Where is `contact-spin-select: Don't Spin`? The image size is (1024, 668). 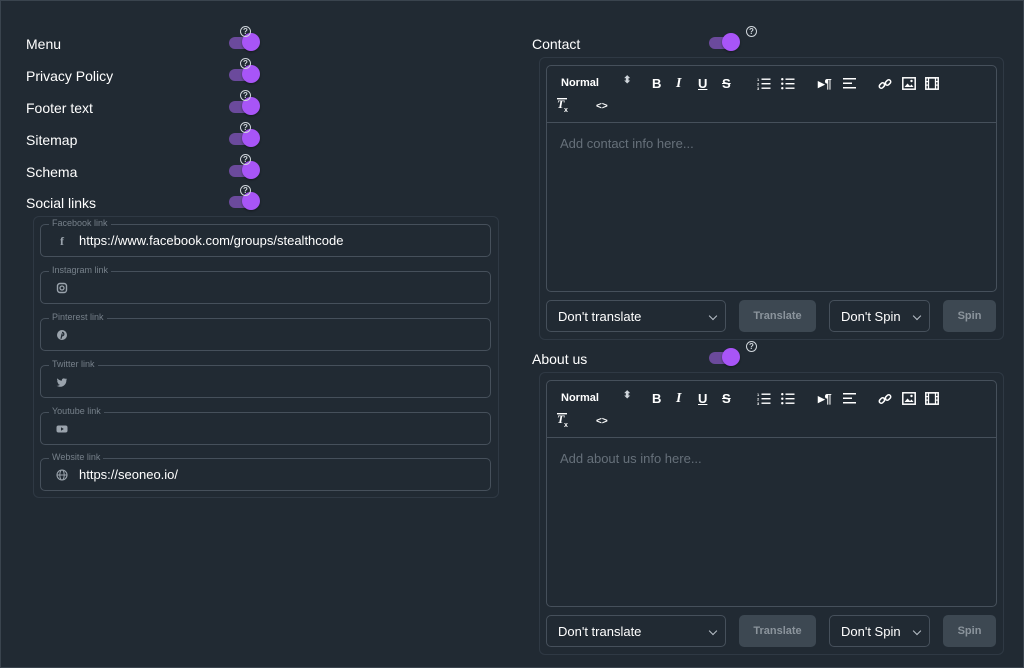 contact-spin-select: Don't Spin is located at coordinates (879, 316).